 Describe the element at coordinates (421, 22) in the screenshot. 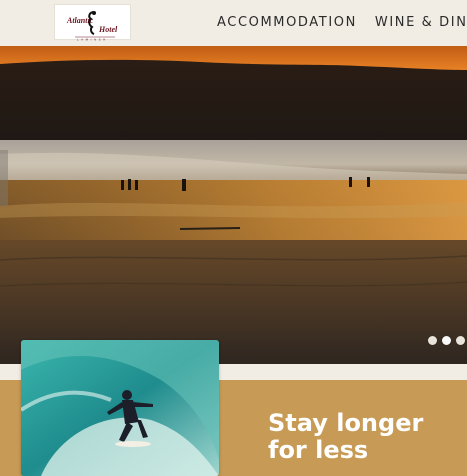

I see `nav-item-wine-dine: WINE & DINE` at that location.